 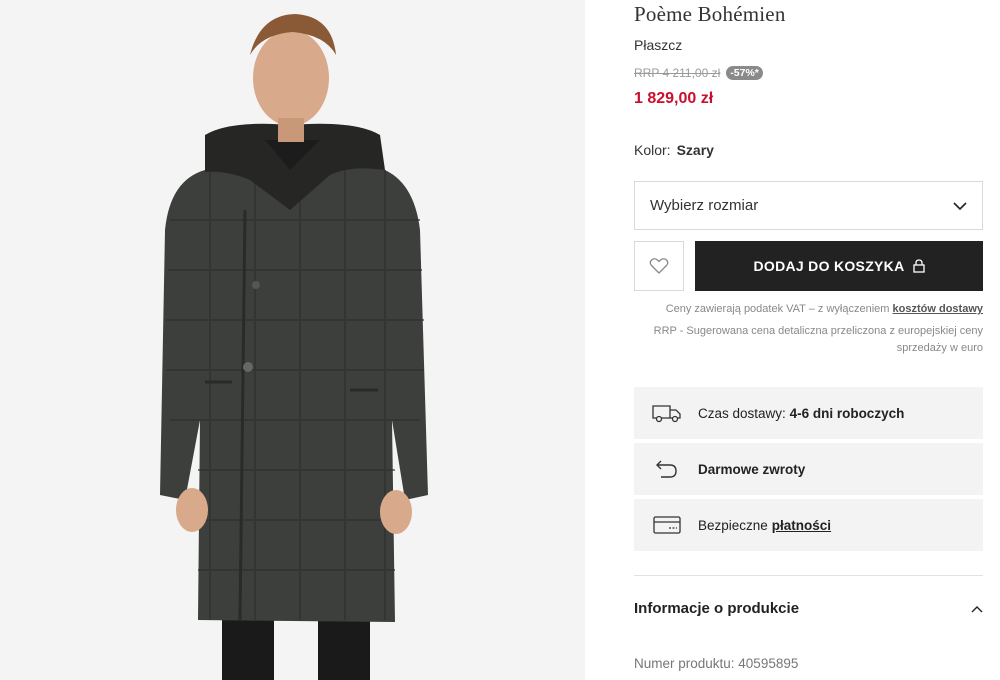 I want to click on color-value: Szary, so click(x=695, y=150).